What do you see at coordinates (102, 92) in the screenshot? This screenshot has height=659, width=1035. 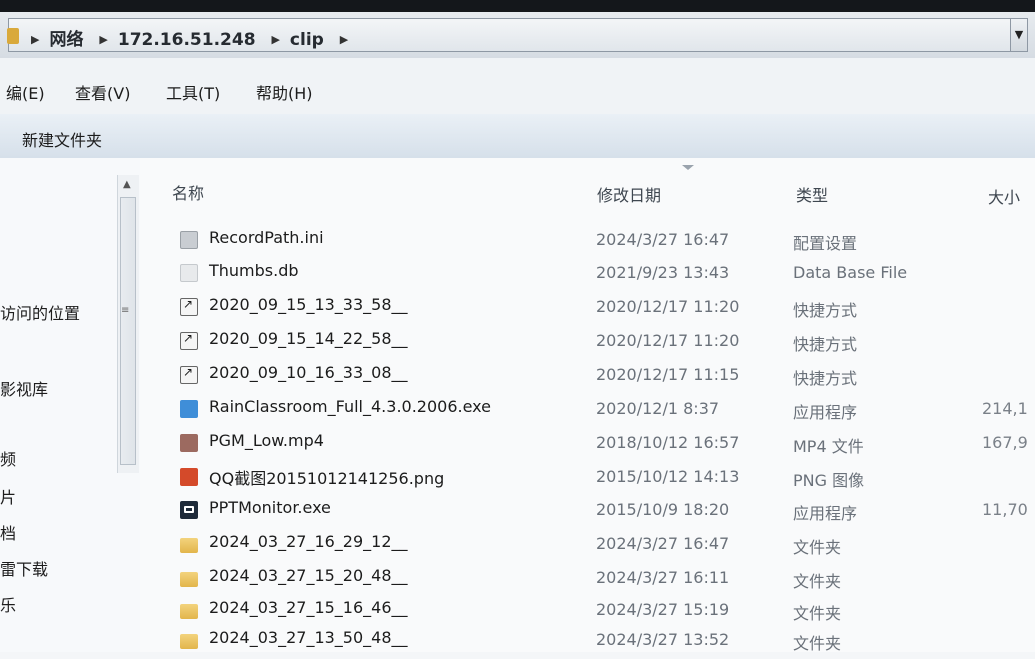 I see `menu-view: 查看(V)` at bounding box center [102, 92].